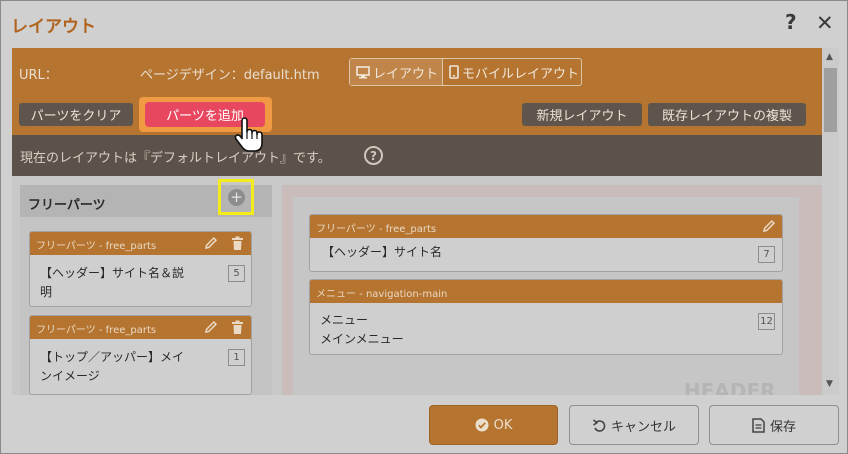  What do you see at coordinates (112, 283) in the screenshot?
I see `part-name: 【ヘッダー】サイト名＆説 明` at bounding box center [112, 283].